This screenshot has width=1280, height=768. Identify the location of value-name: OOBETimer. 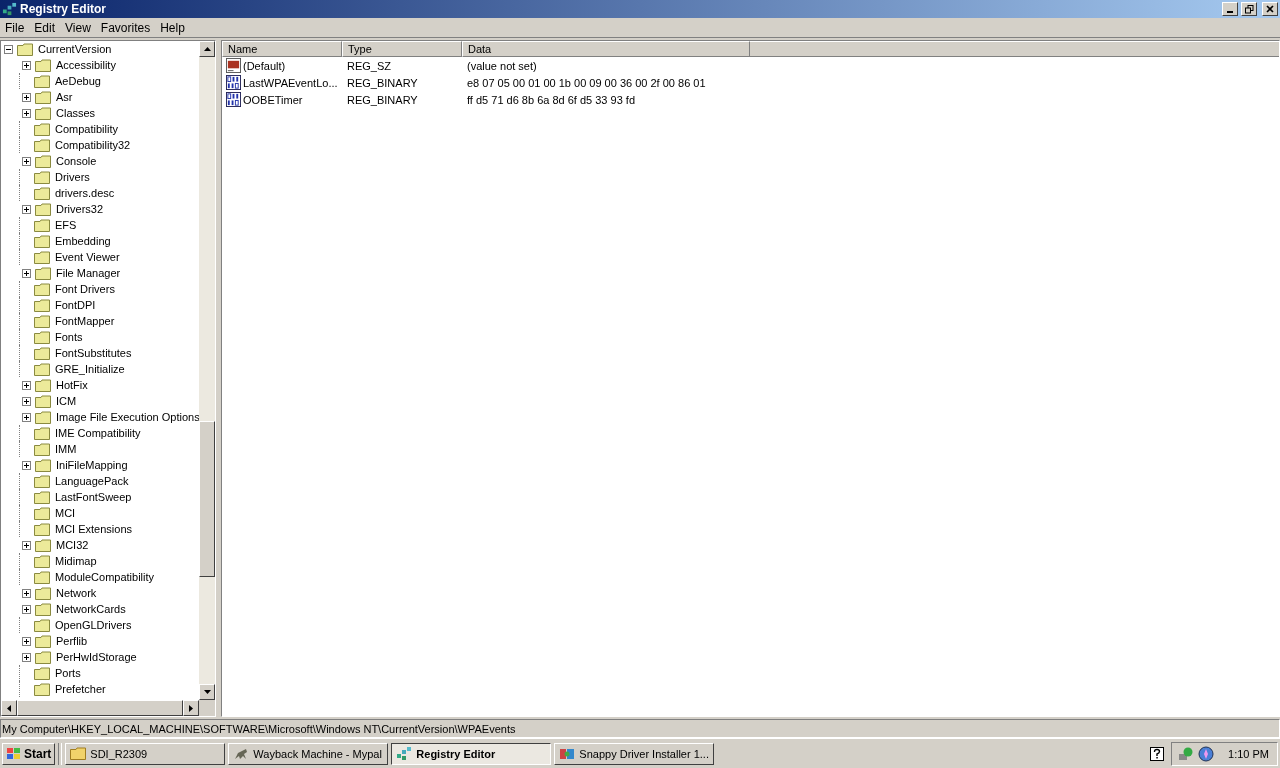
(273, 99).